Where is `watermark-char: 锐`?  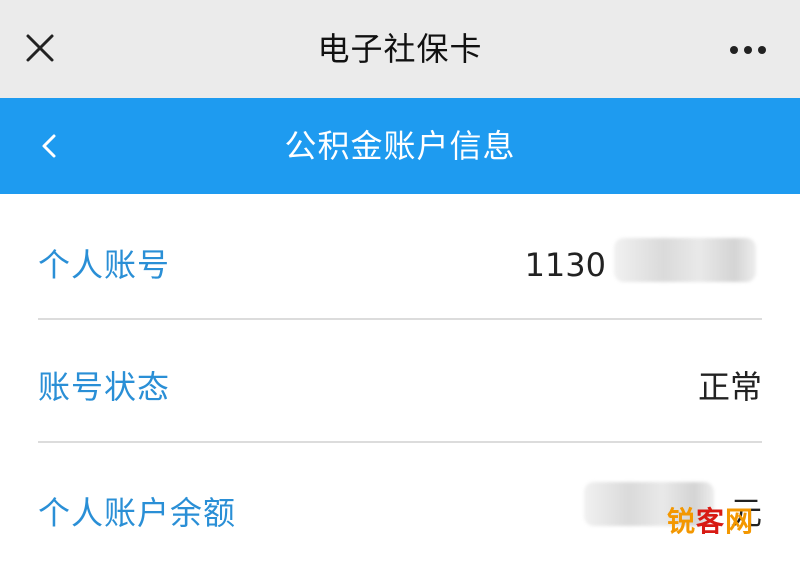
watermark-char: 锐 is located at coordinates (681, 521).